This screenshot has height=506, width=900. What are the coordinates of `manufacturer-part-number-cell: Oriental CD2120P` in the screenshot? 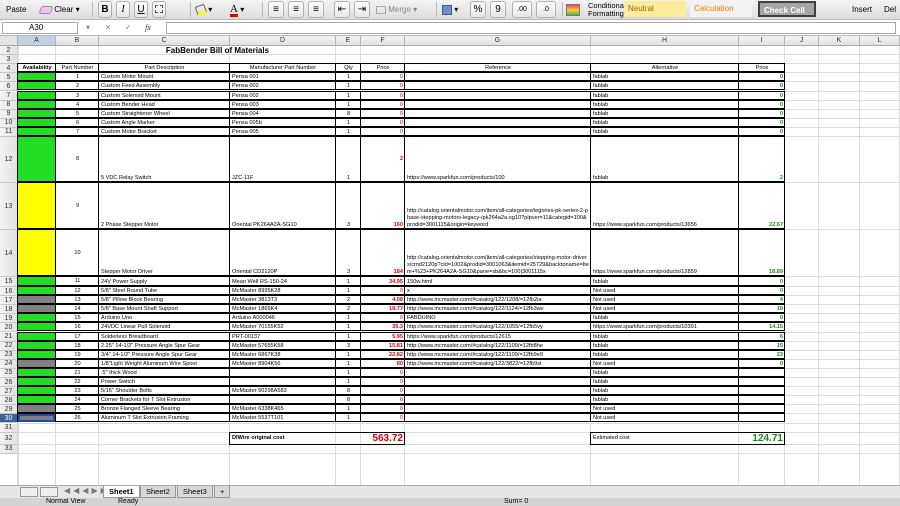 It's located at (283, 253).